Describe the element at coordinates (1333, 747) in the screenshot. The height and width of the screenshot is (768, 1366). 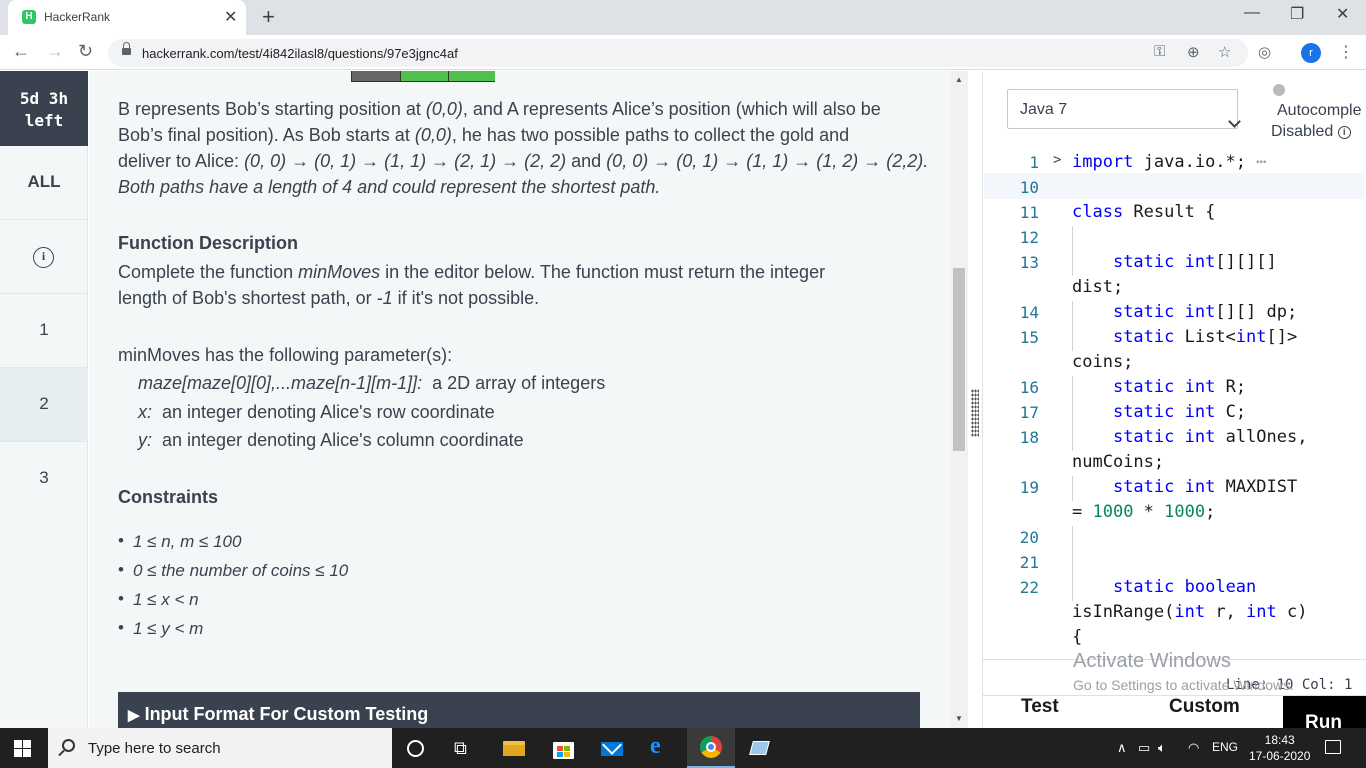
I see `notification-icon` at that location.